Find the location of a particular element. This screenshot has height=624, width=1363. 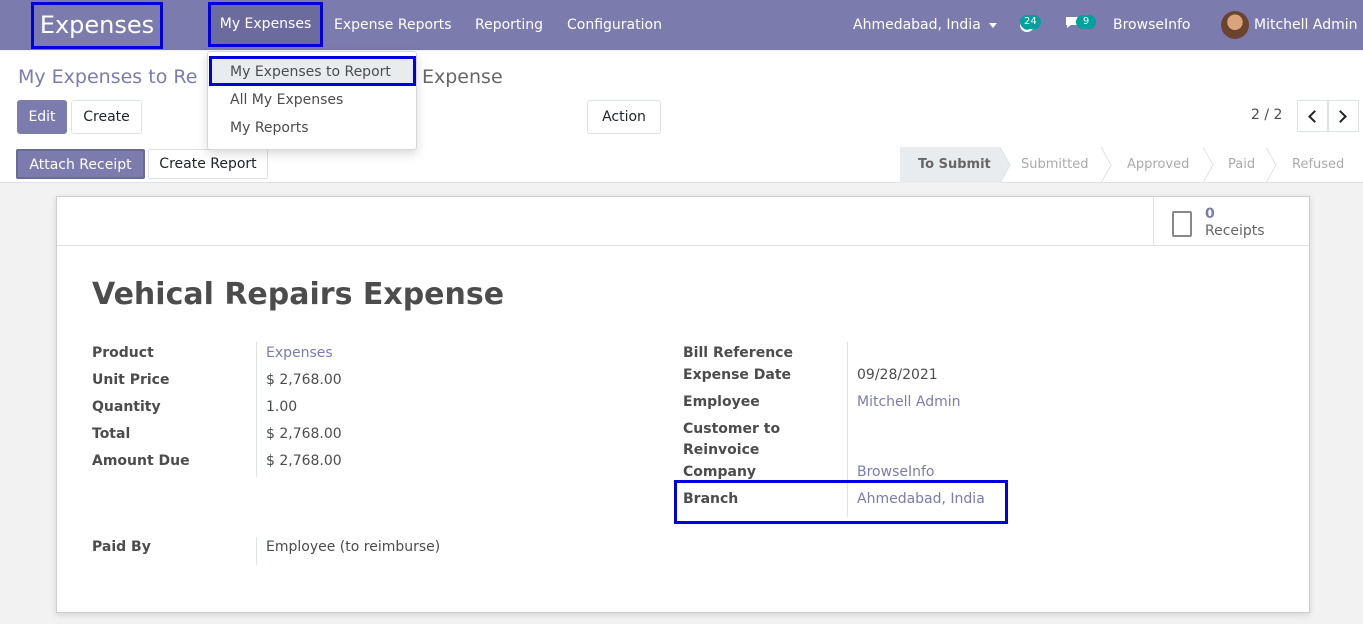

quantity-label: Quantity is located at coordinates (126, 407).